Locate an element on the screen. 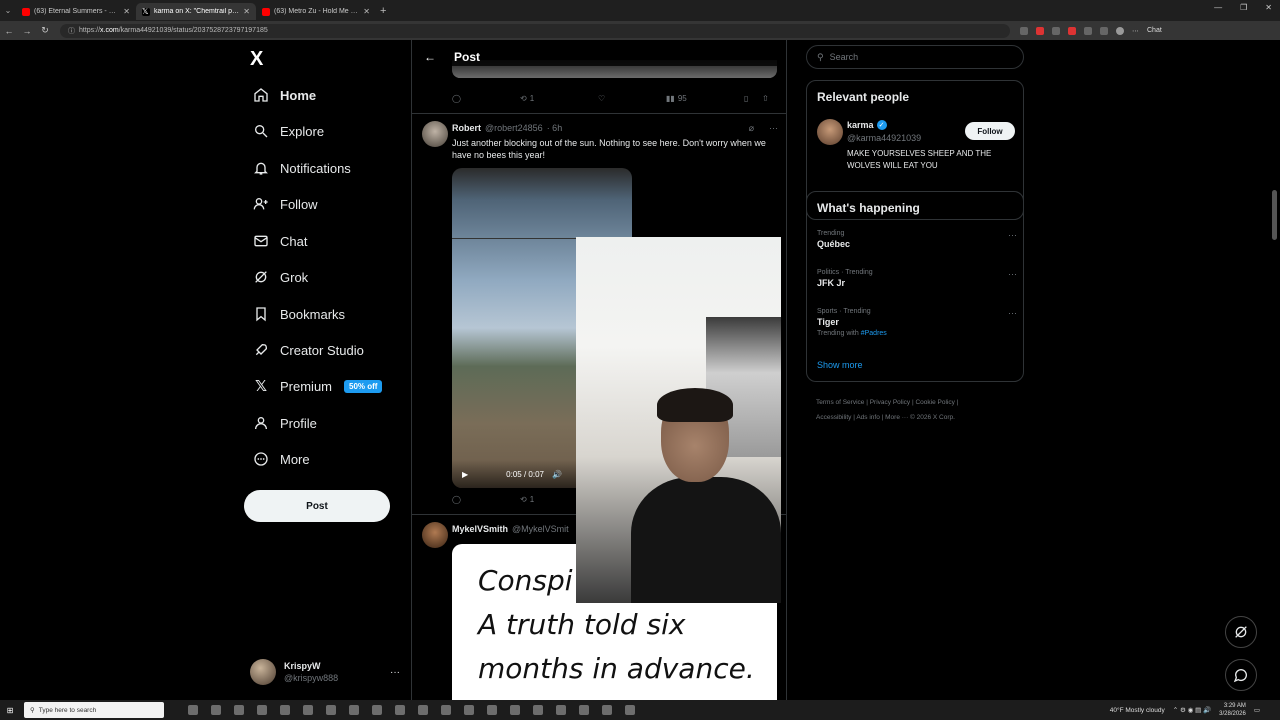 This screenshot has width=1280, height=720. nav-item-chat: Chat is located at coordinates (279, 241).